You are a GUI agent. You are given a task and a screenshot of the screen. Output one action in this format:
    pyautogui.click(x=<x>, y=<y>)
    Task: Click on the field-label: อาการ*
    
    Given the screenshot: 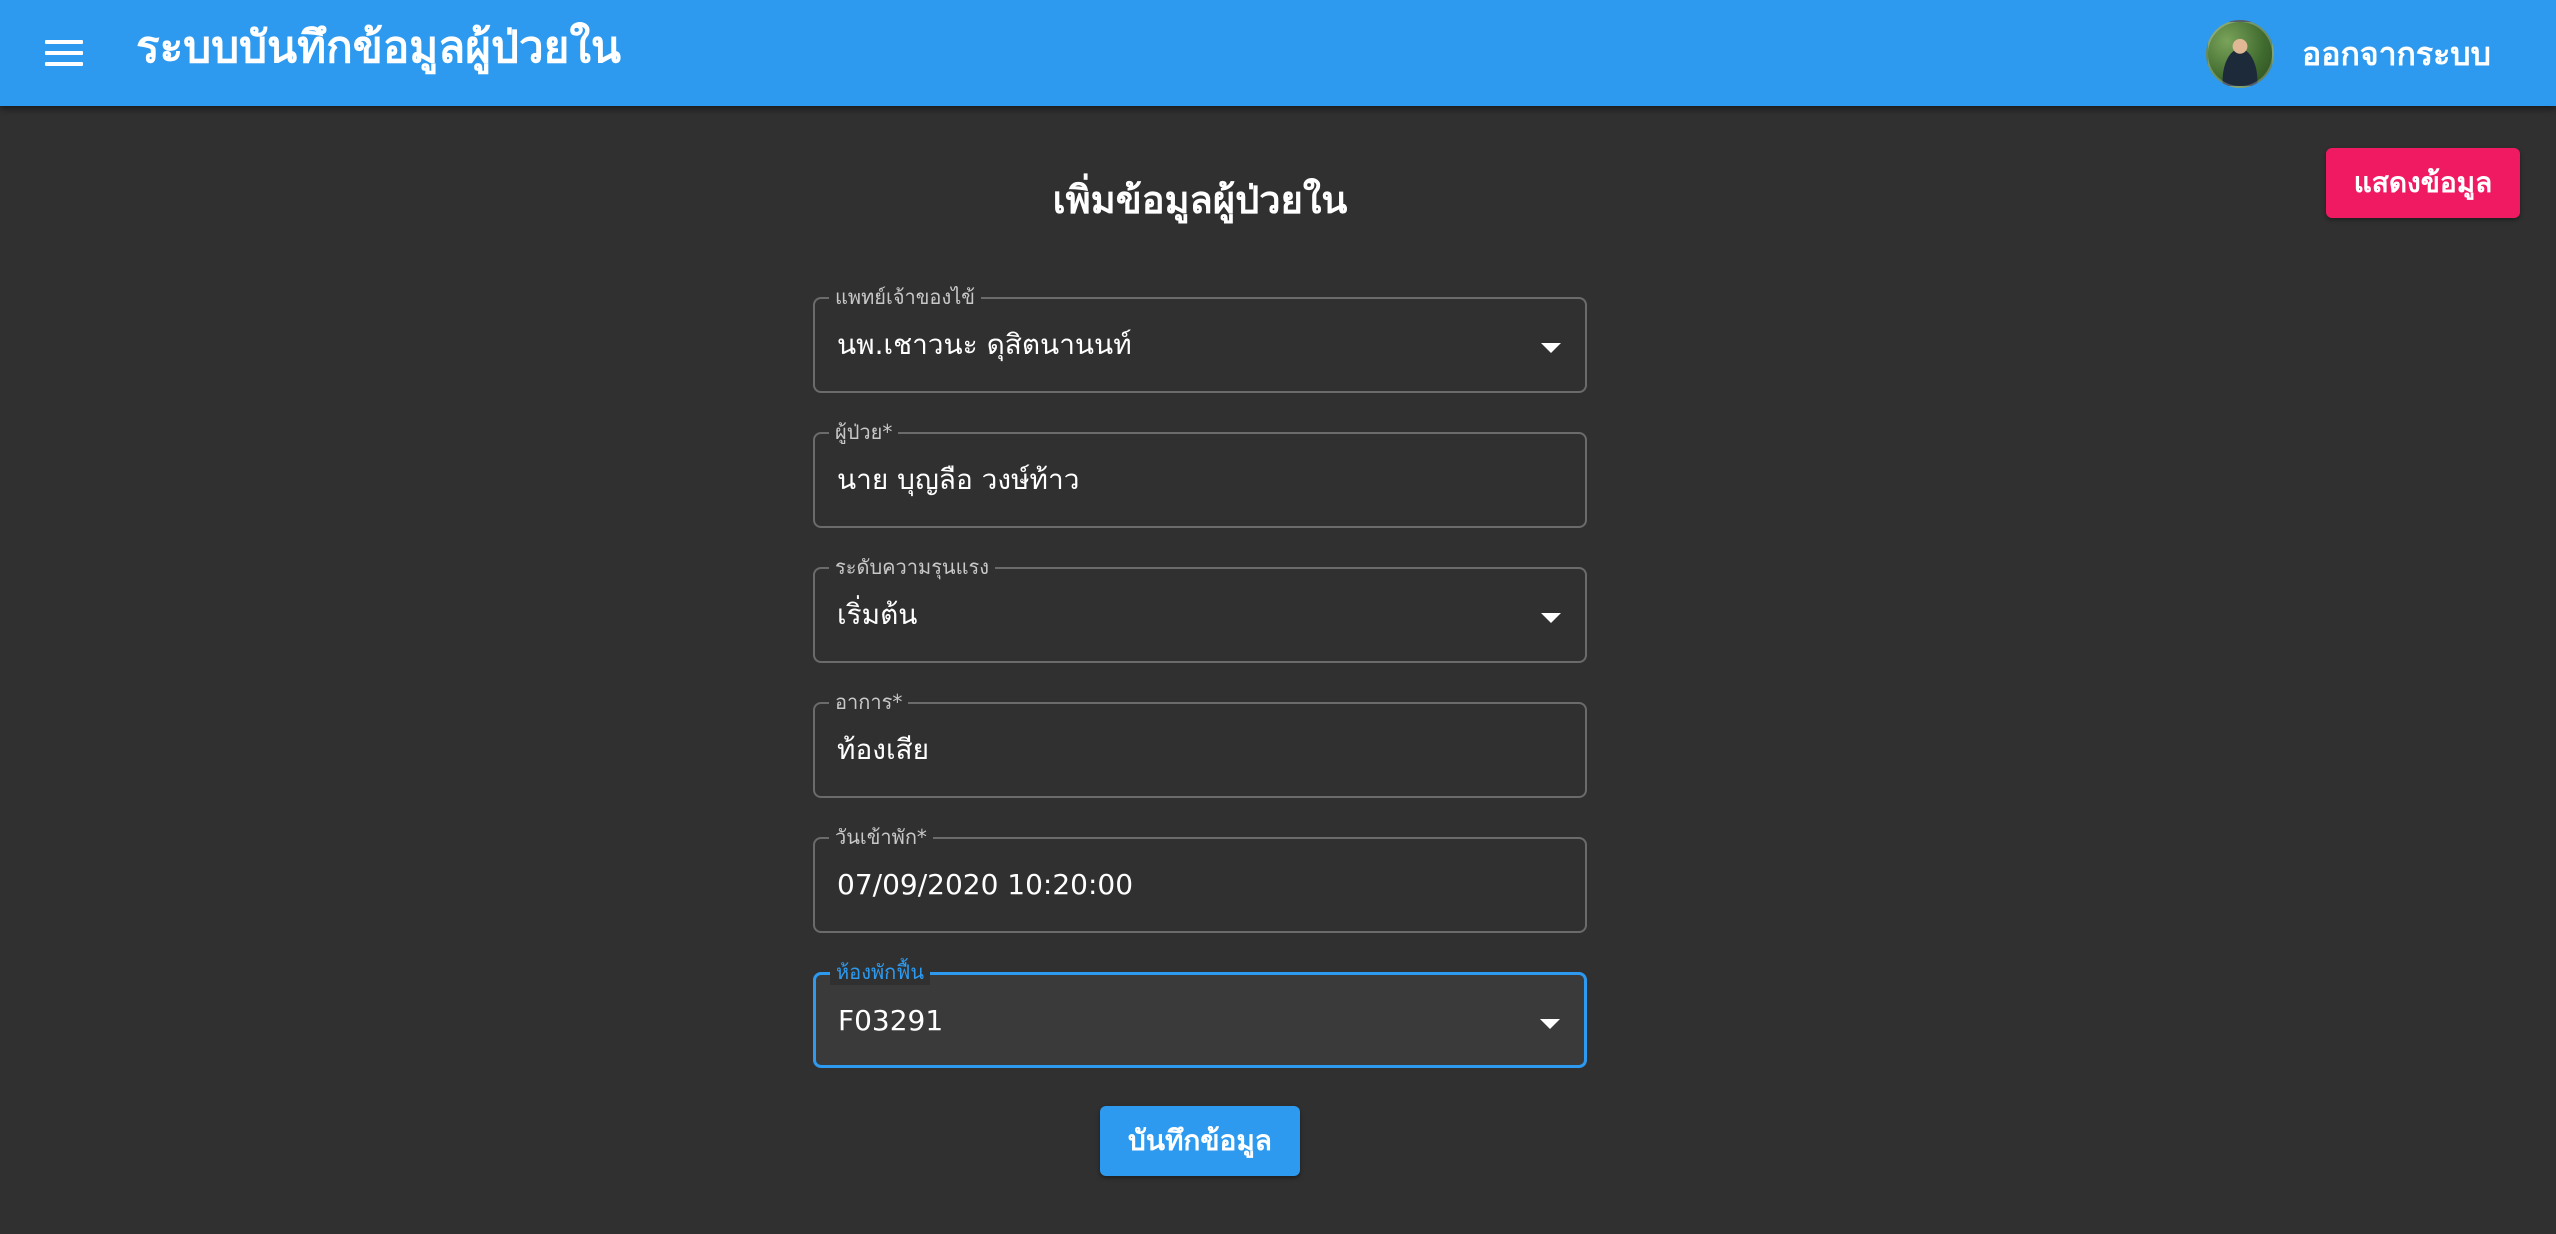 What is the action you would take?
    pyautogui.click(x=869, y=702)
    